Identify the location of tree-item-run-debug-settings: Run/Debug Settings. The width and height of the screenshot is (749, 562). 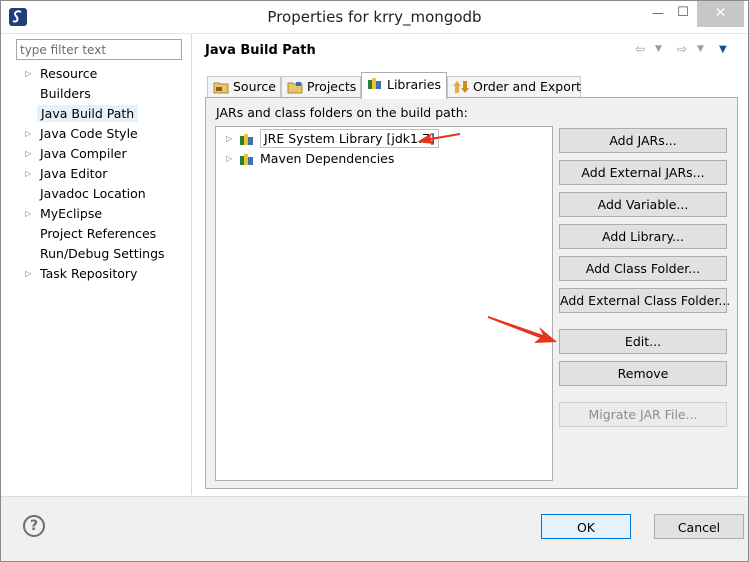
(100, 254).